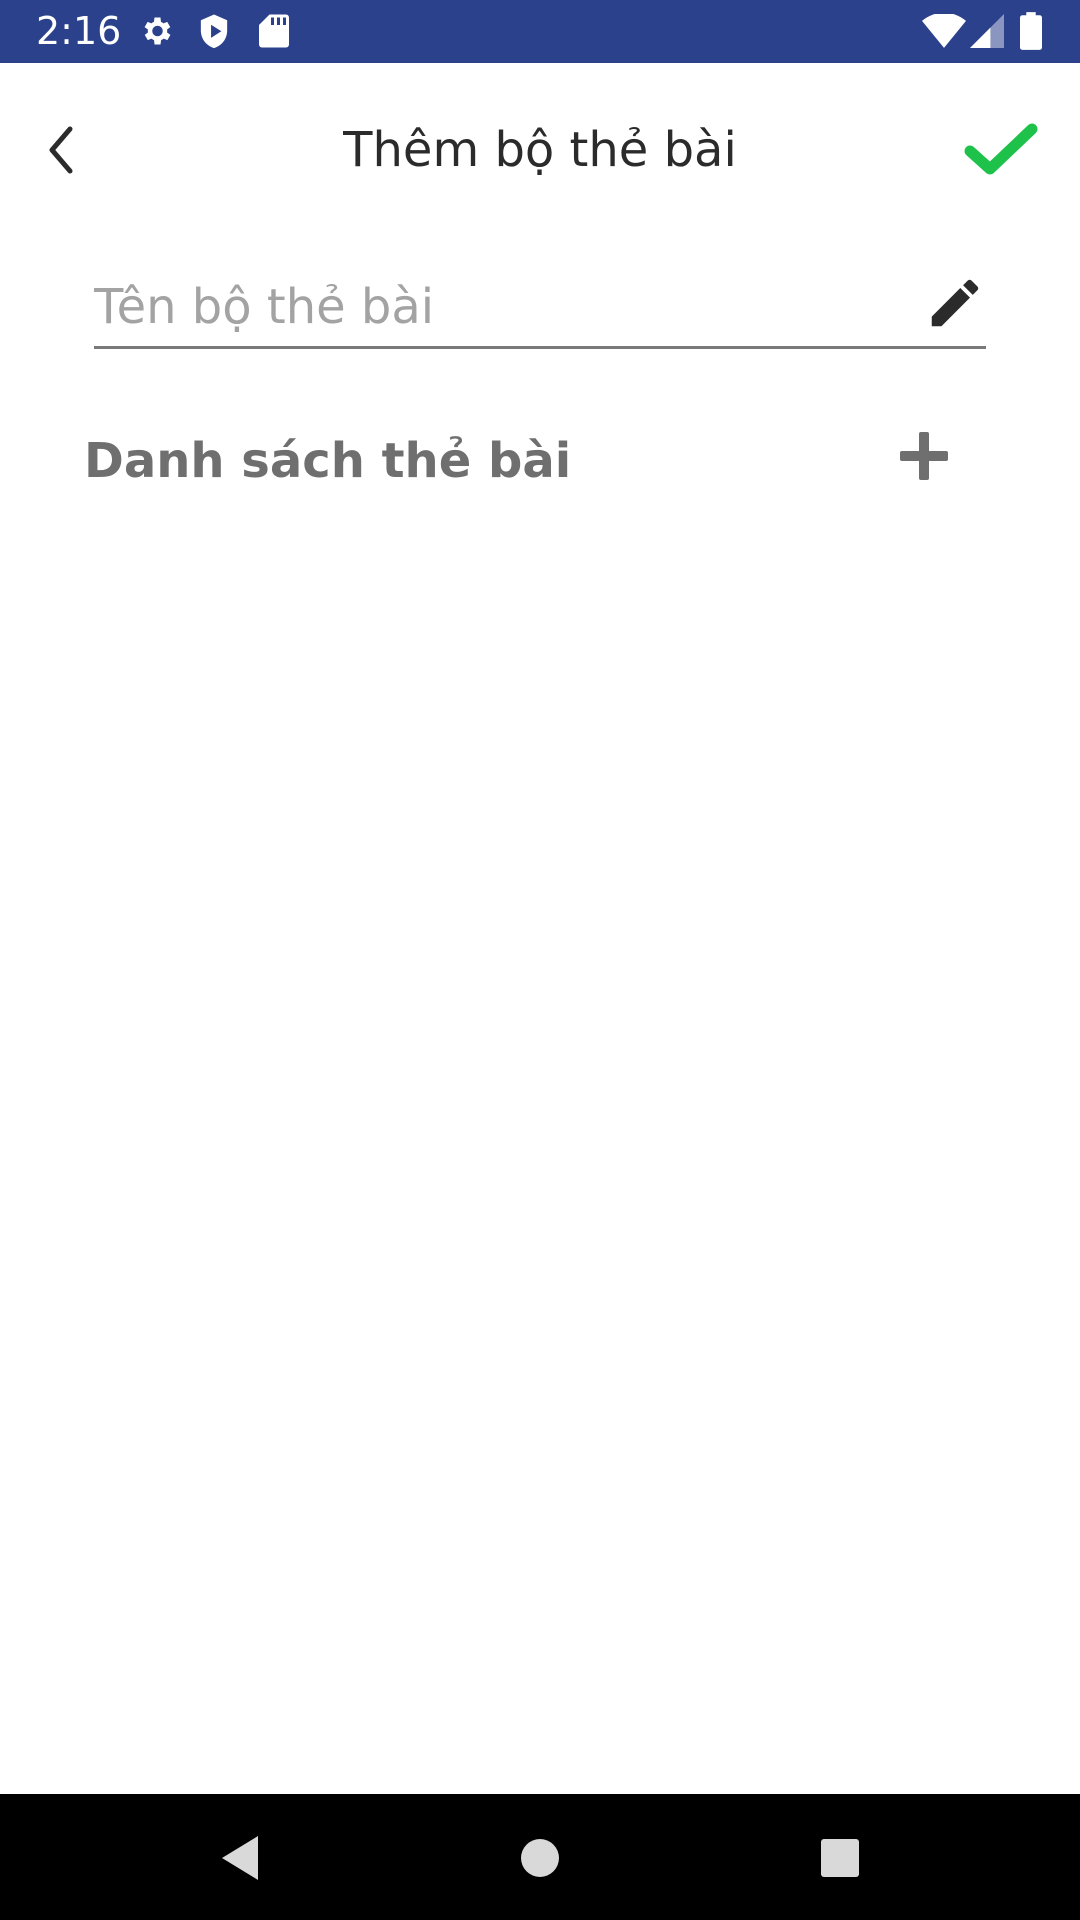 This screenshot has width=1080, height=1920. Describe the element at coordinates (494, 307) in the screenshot. I see `deck-name-input` at that location.